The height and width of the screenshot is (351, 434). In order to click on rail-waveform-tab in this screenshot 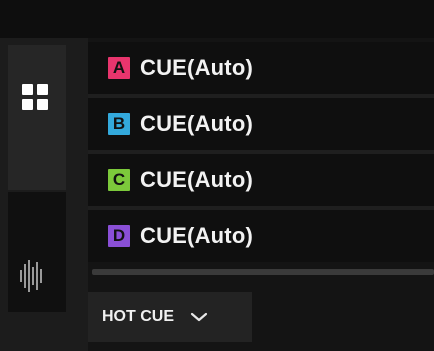, I will do `click(37, 252)`.